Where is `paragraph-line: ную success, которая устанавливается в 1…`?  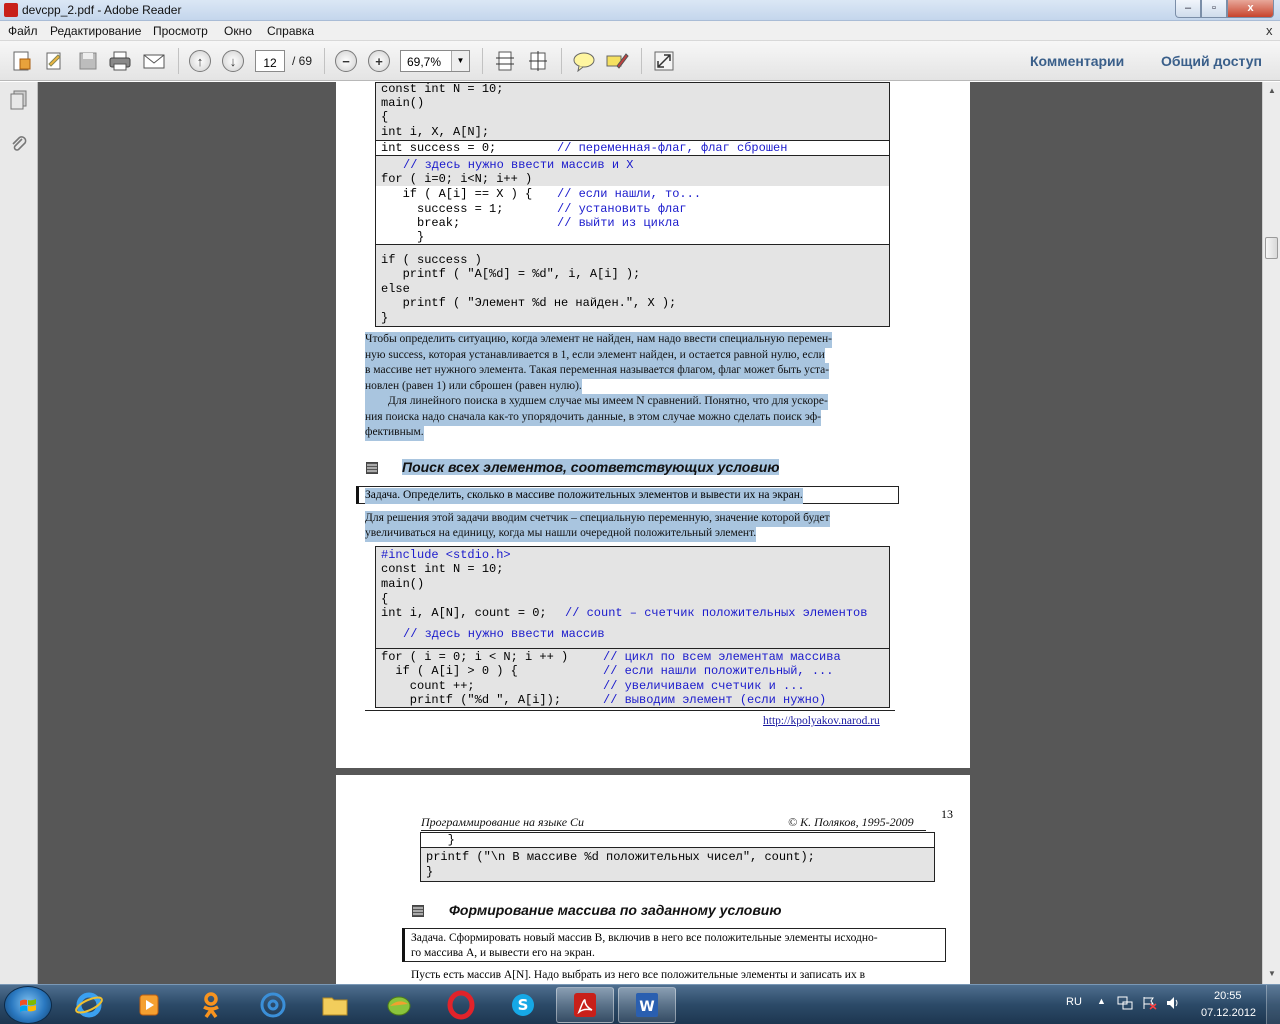 paragraph-line: ную success, которая устанавливается в 1… is located at coordinates (595, 356).